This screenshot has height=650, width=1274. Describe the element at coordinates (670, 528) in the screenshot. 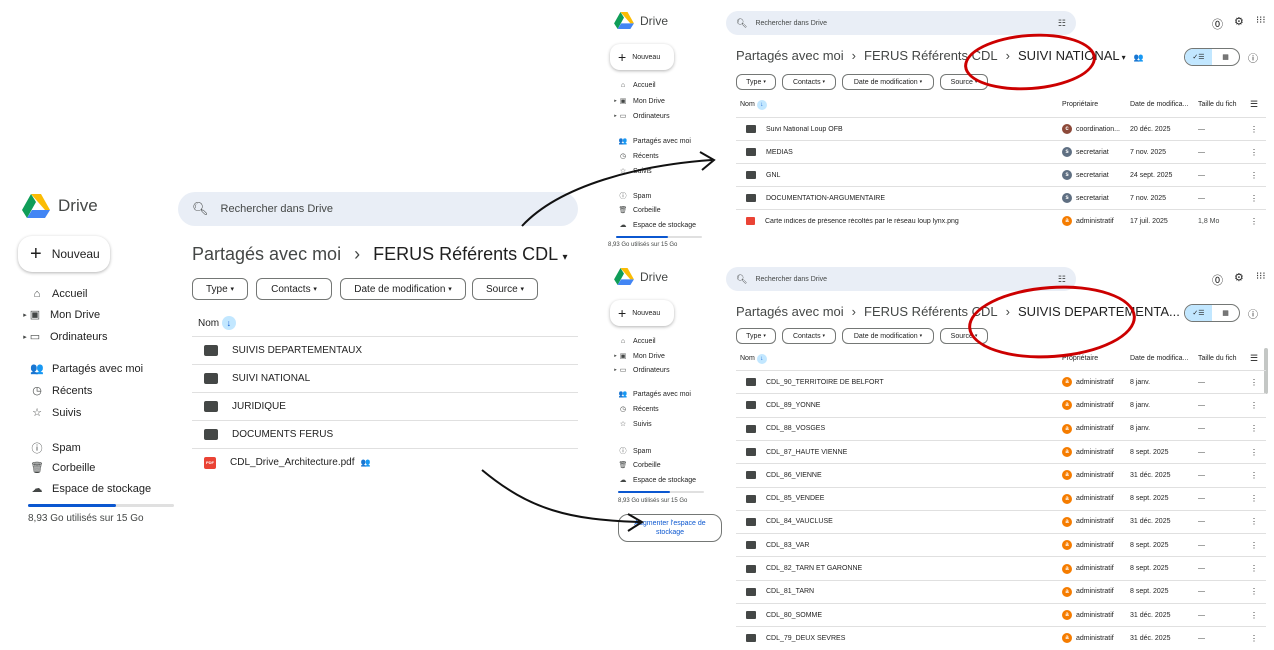

I see `buy-storage-button: Augmenter l'espace de stockage` at that location.